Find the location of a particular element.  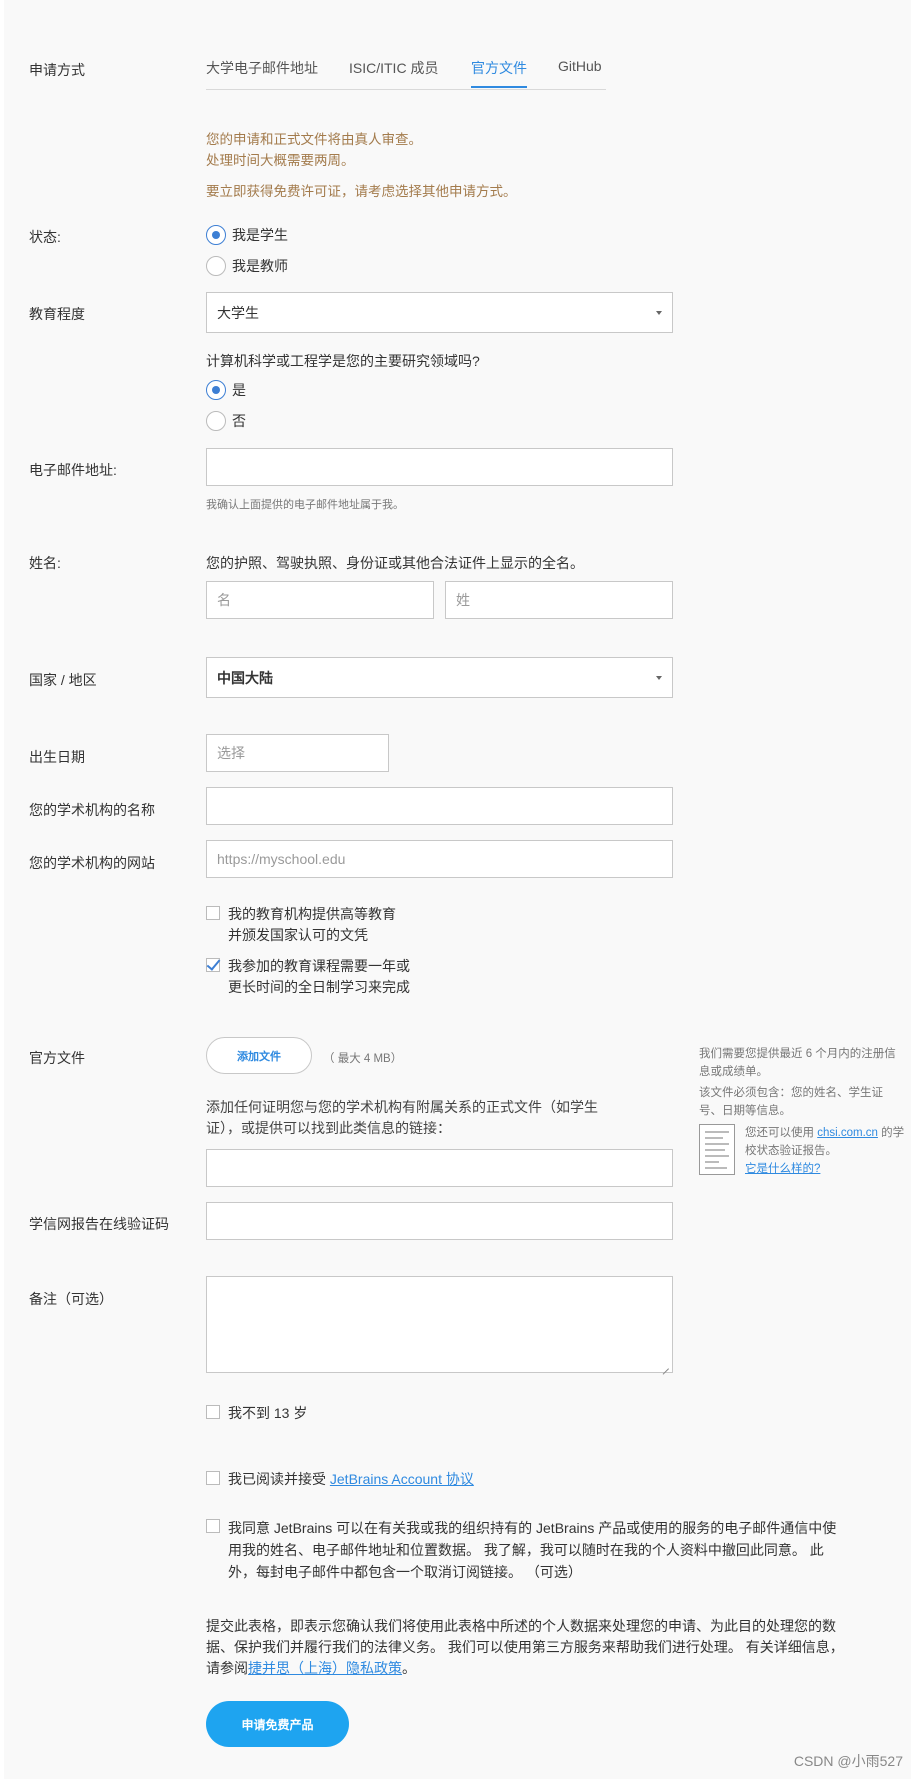

country-value: 中国大陆 is located at coordinates (245, 677).